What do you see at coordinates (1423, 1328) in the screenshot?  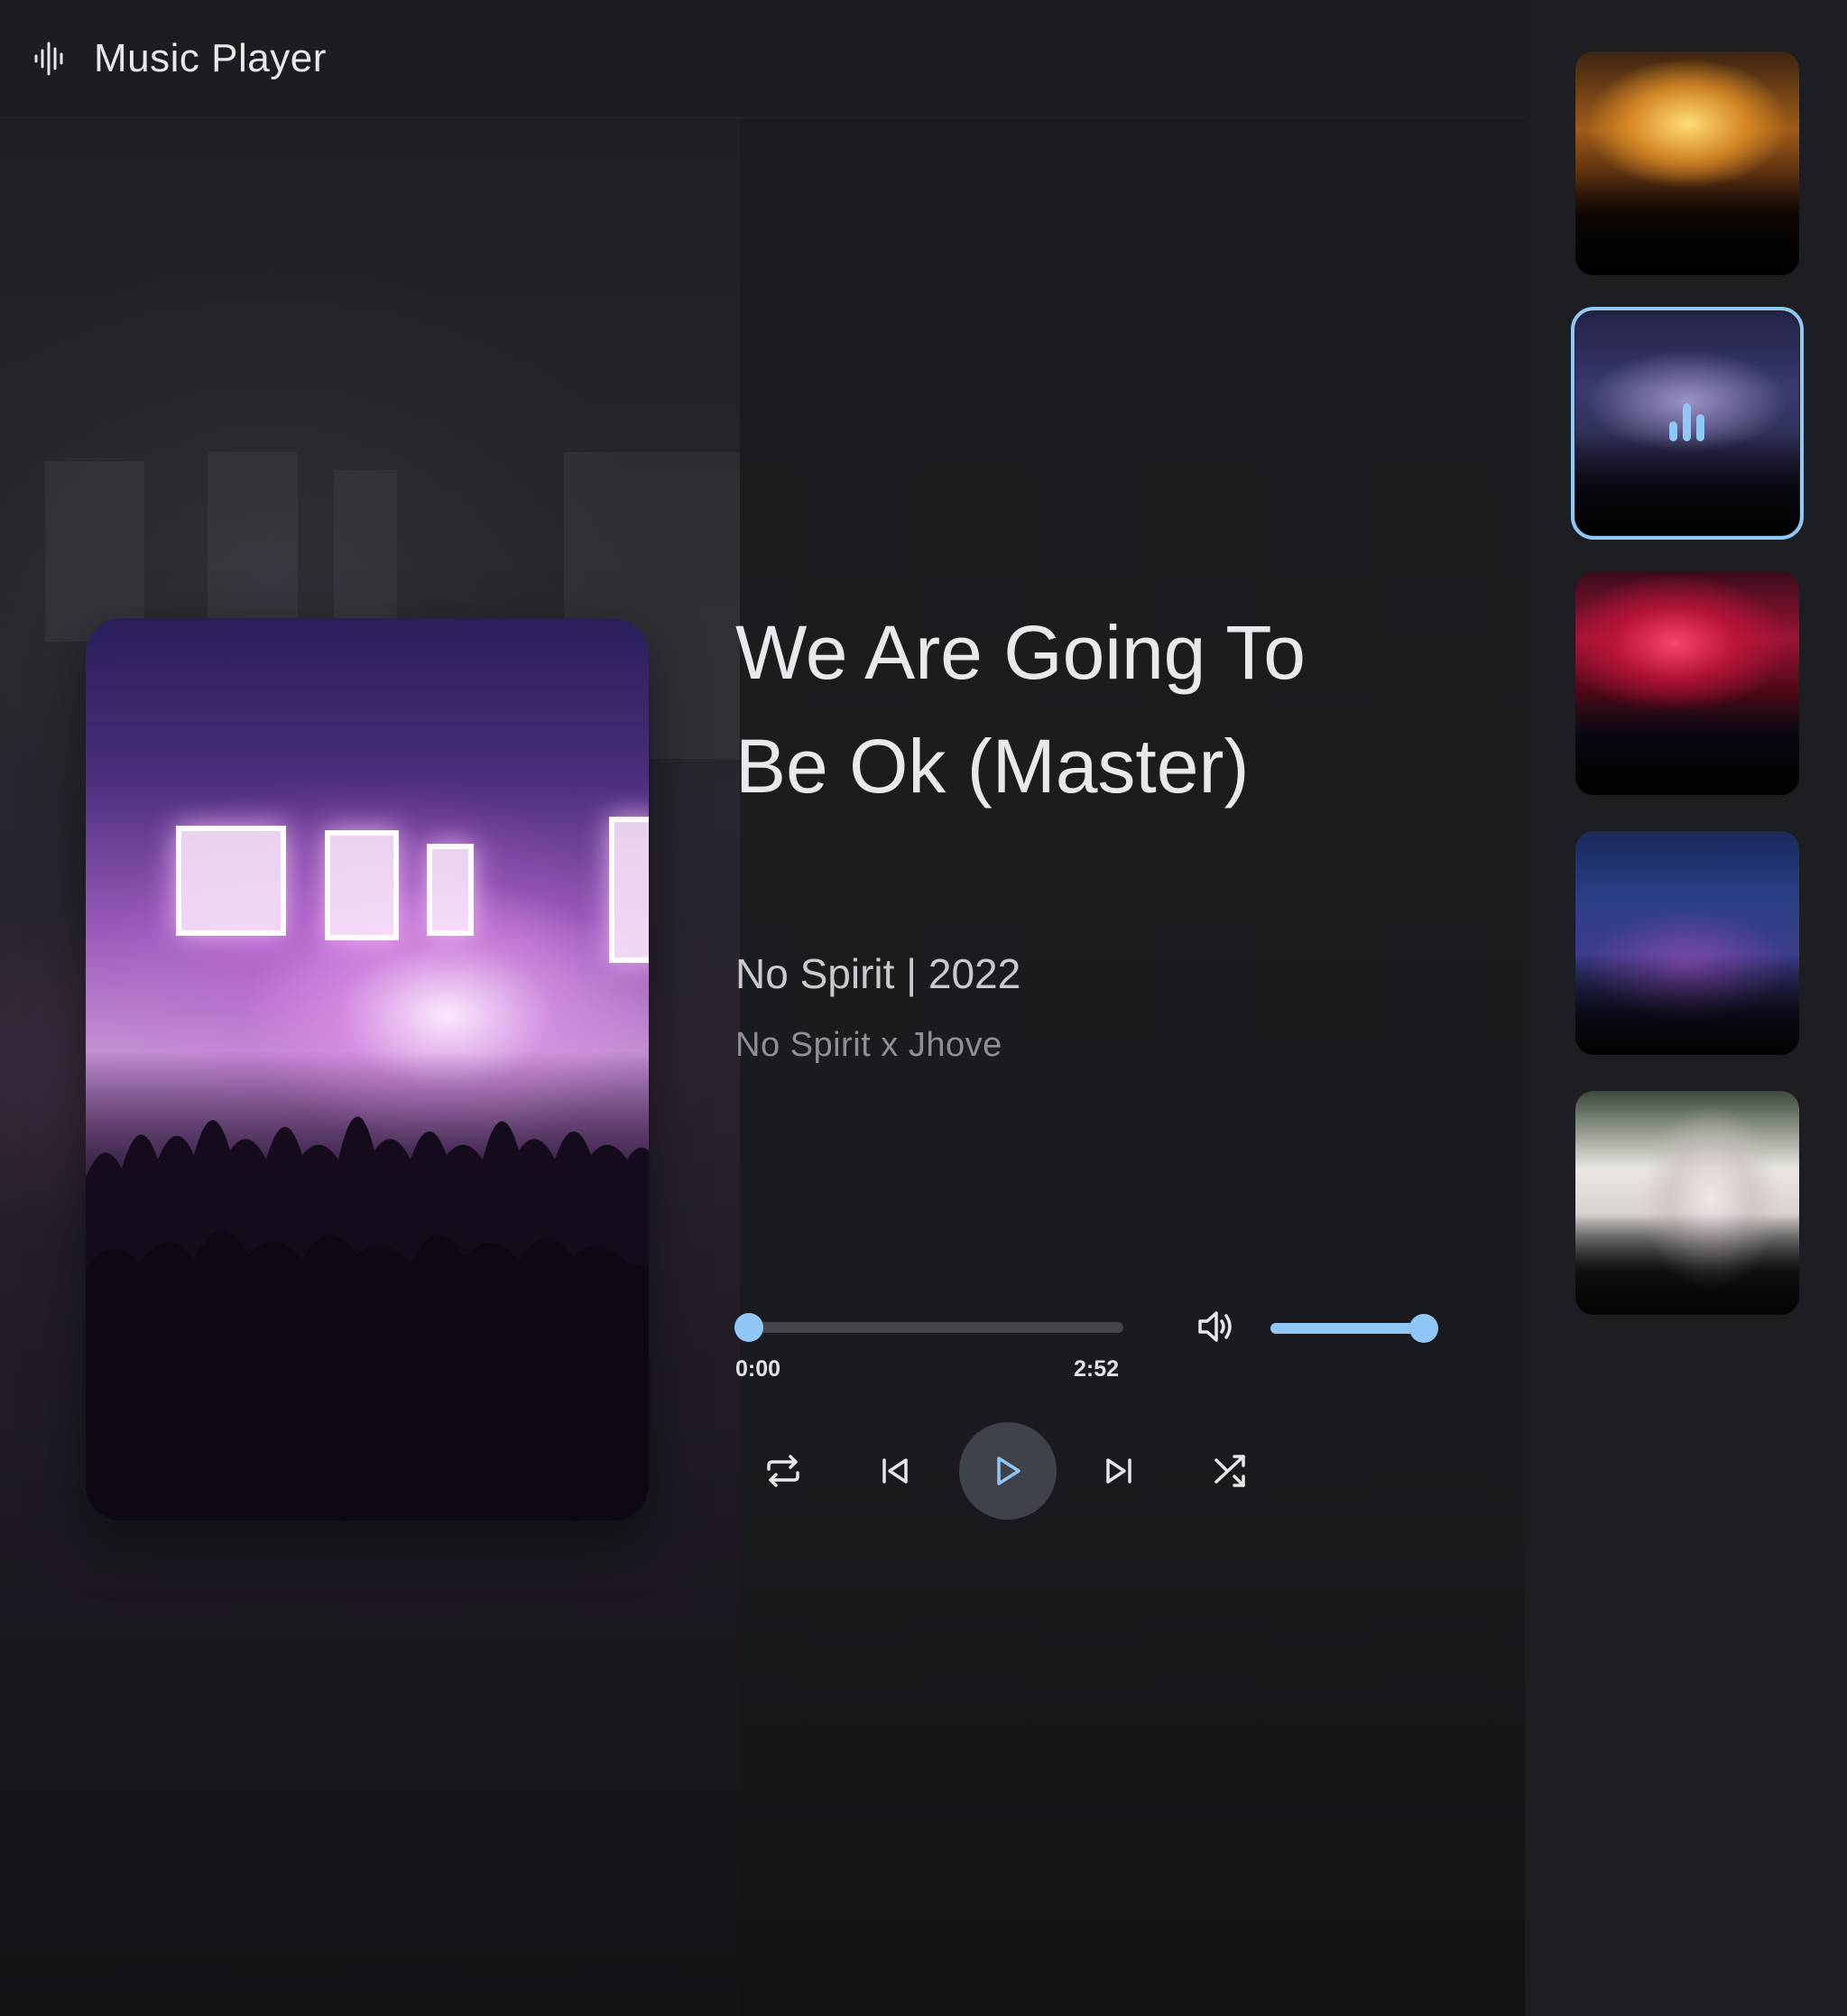 I see `volume-thumb` at bounding box center [1423, 1328].